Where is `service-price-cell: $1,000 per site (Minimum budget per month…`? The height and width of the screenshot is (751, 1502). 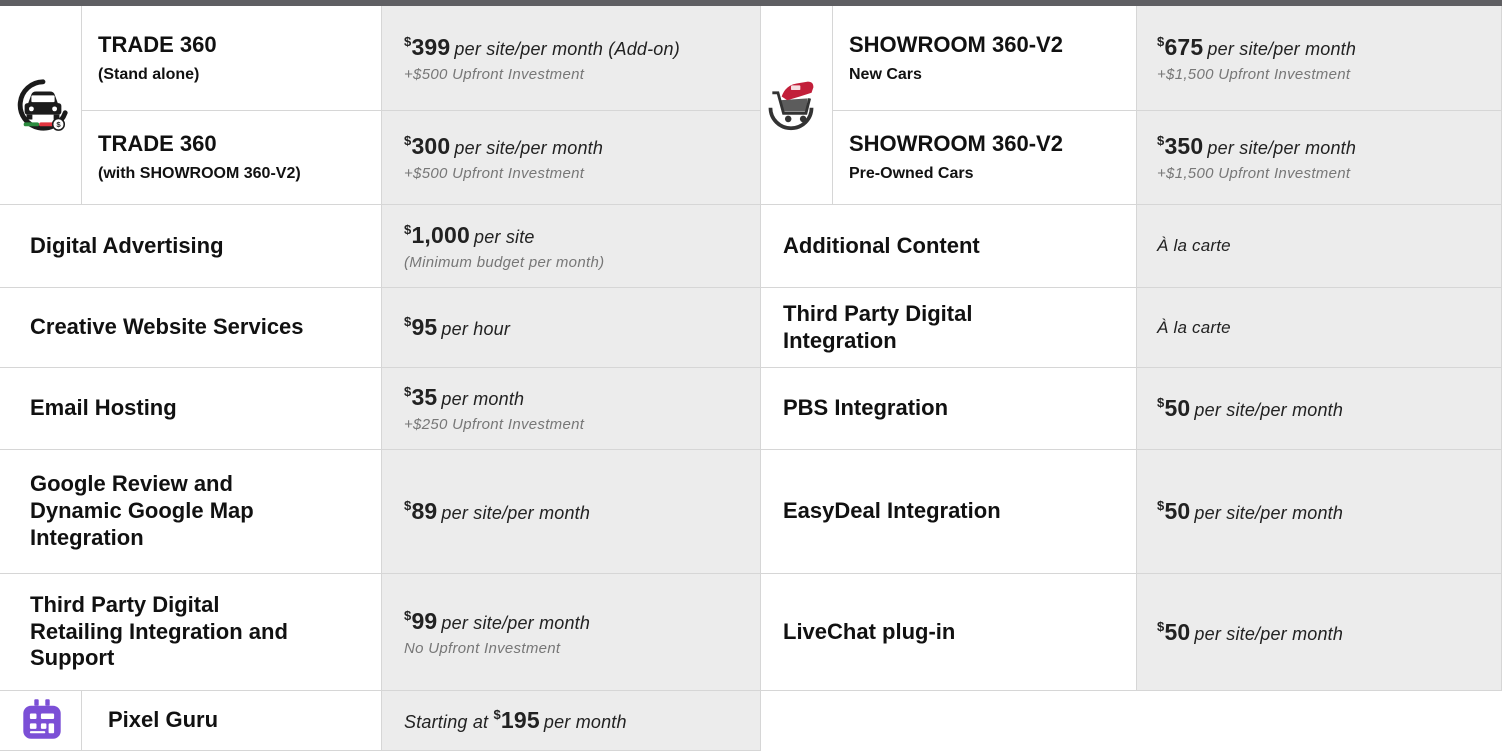 service-price-cell: $1,000 per site (Minimum budget per month… is located at coordinates (571, 246).